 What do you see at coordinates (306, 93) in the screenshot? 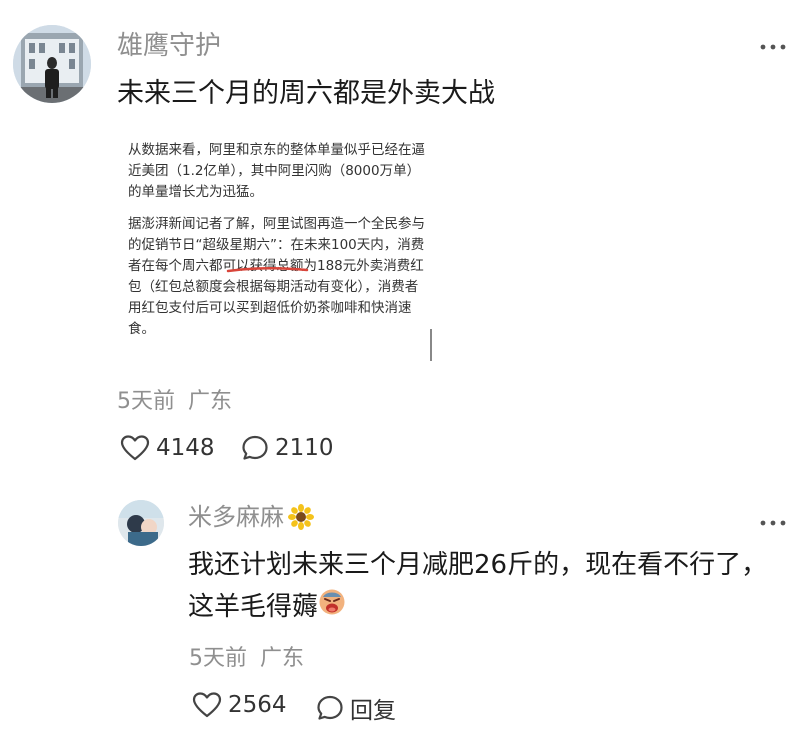
I see `post-text: 未来三个月的周六都是外卖大战` at bounding box center [306, 93].